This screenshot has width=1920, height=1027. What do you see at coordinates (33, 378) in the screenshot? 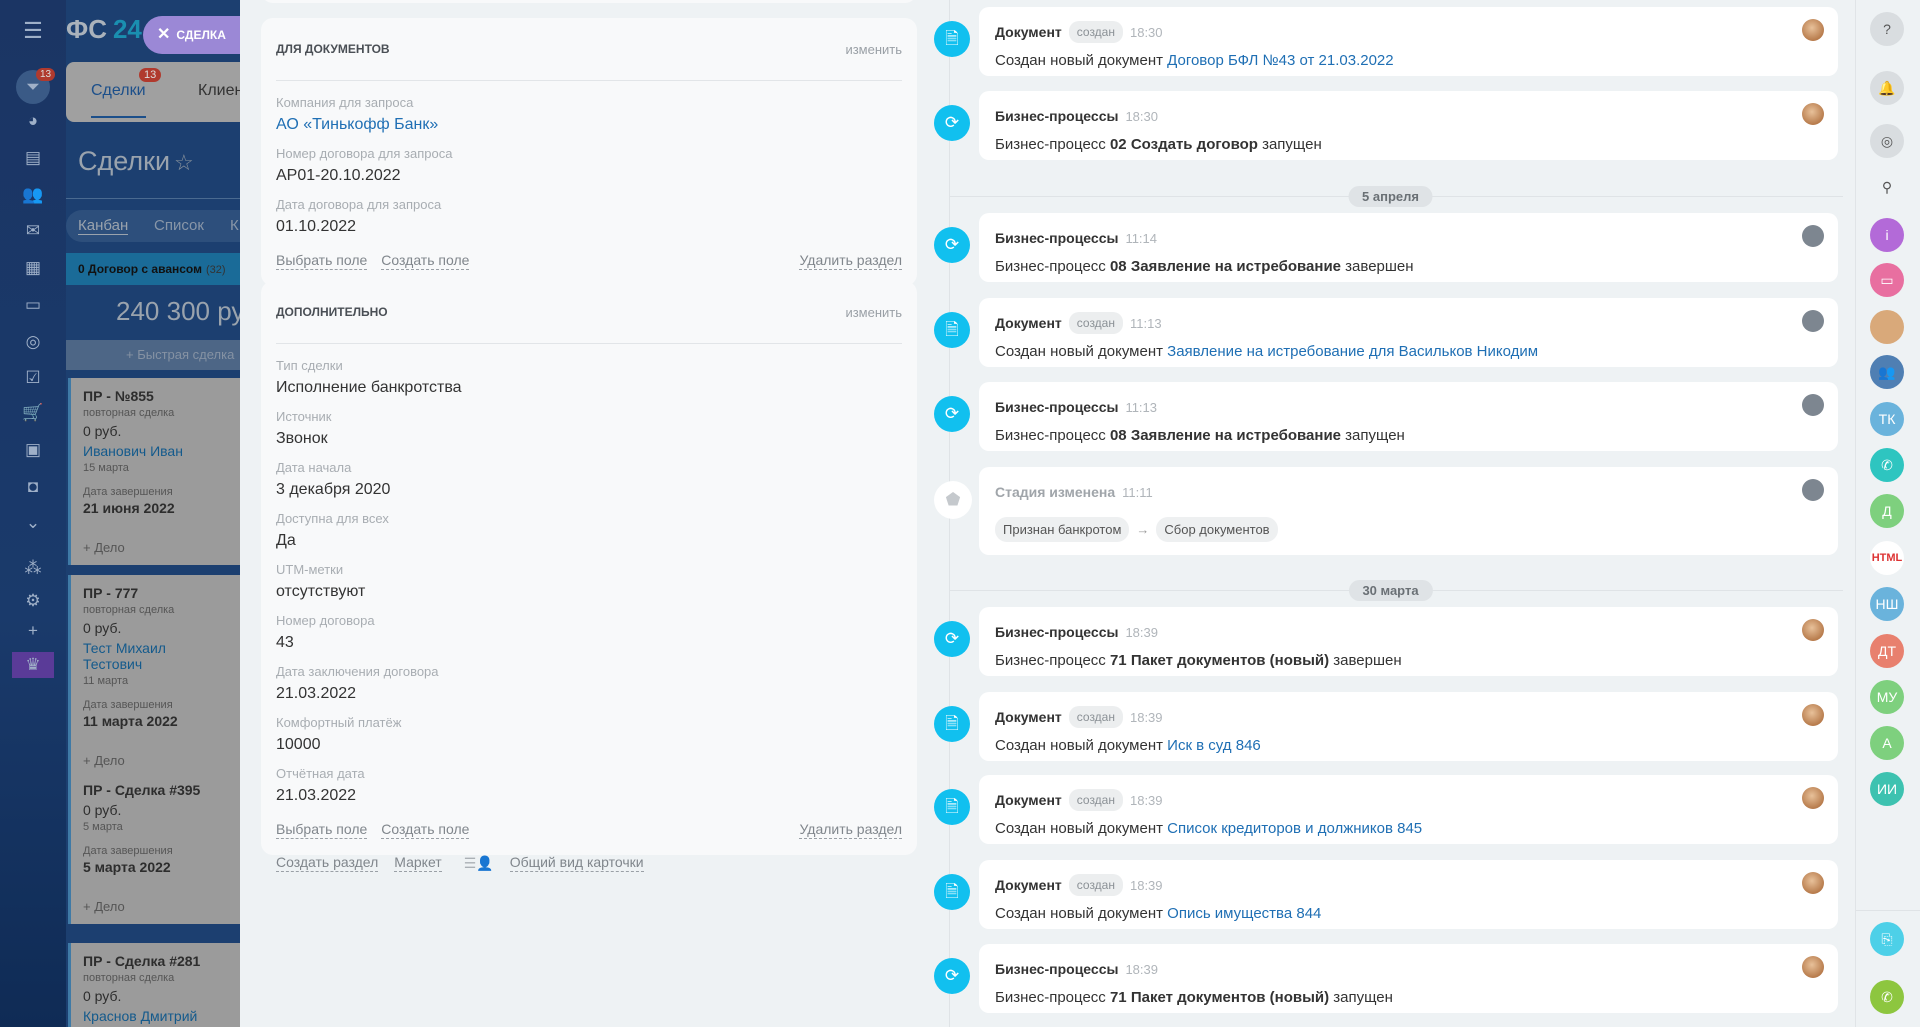
I see `task-icon: ☑` at bounding box center [33, 378].